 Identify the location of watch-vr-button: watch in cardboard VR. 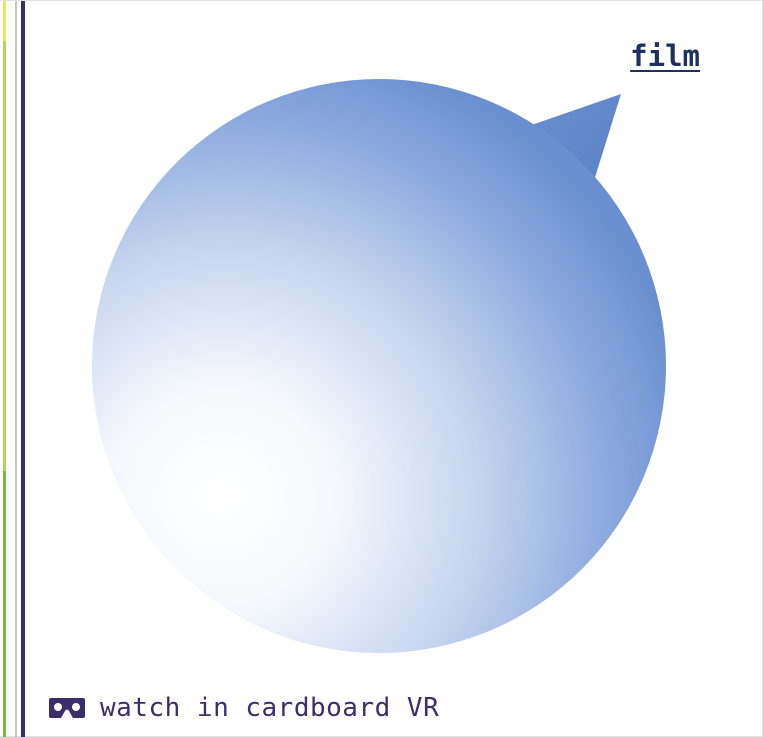
(243, 708).